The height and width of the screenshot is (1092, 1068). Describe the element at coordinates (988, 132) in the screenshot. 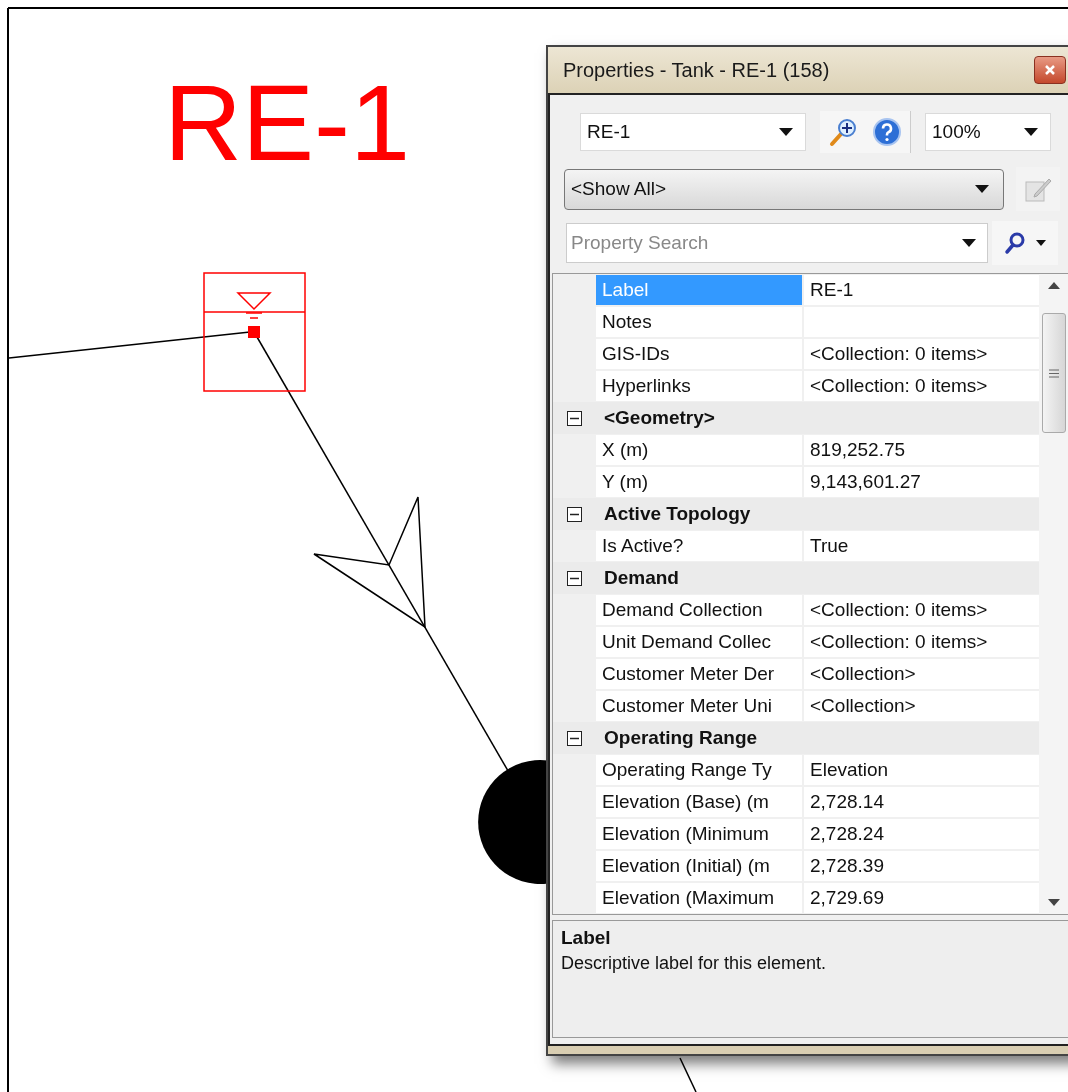

I see `zoom-dropdown: 100%` at that location.